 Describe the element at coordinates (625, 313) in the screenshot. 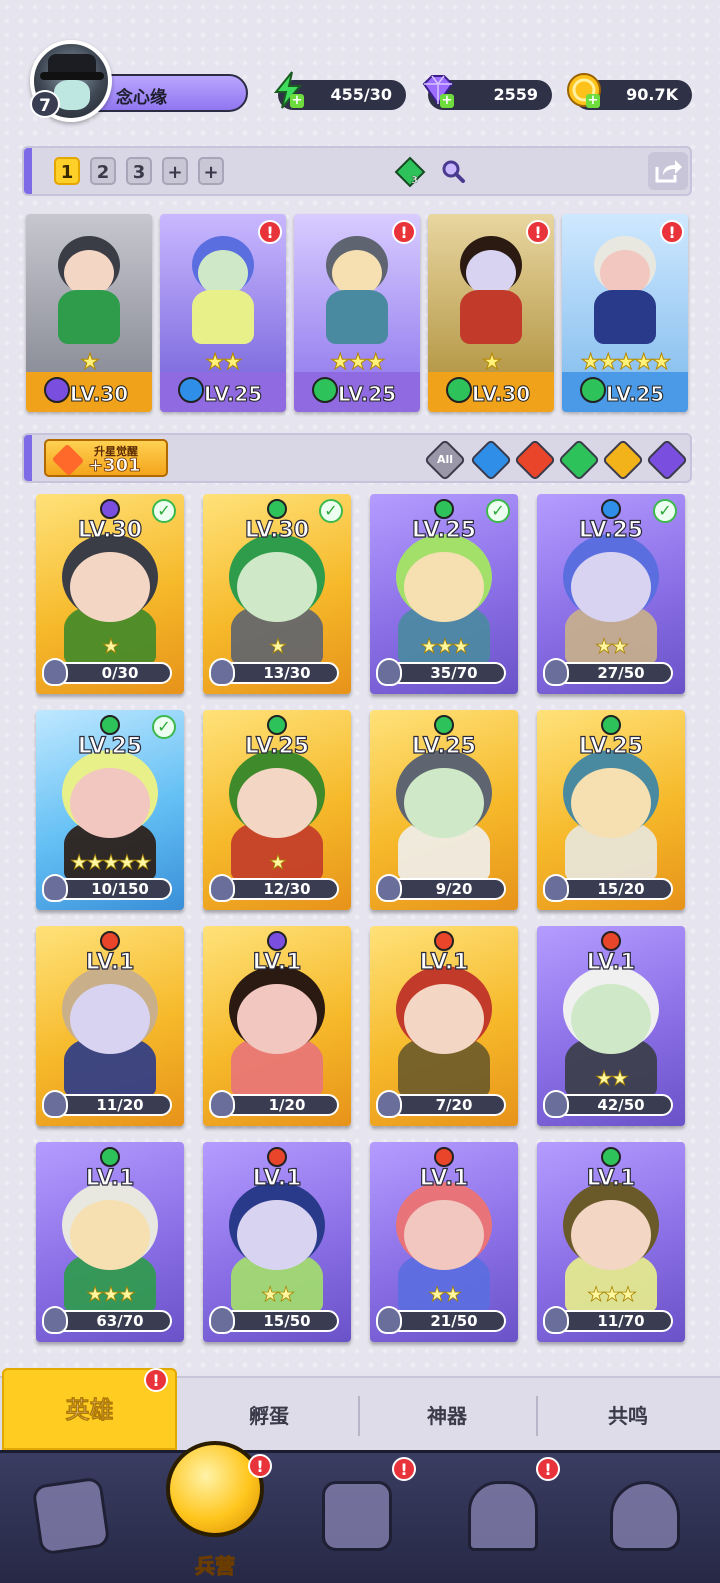

I see `team-hero-card: ★★★★★ LV.25 !` at that location.